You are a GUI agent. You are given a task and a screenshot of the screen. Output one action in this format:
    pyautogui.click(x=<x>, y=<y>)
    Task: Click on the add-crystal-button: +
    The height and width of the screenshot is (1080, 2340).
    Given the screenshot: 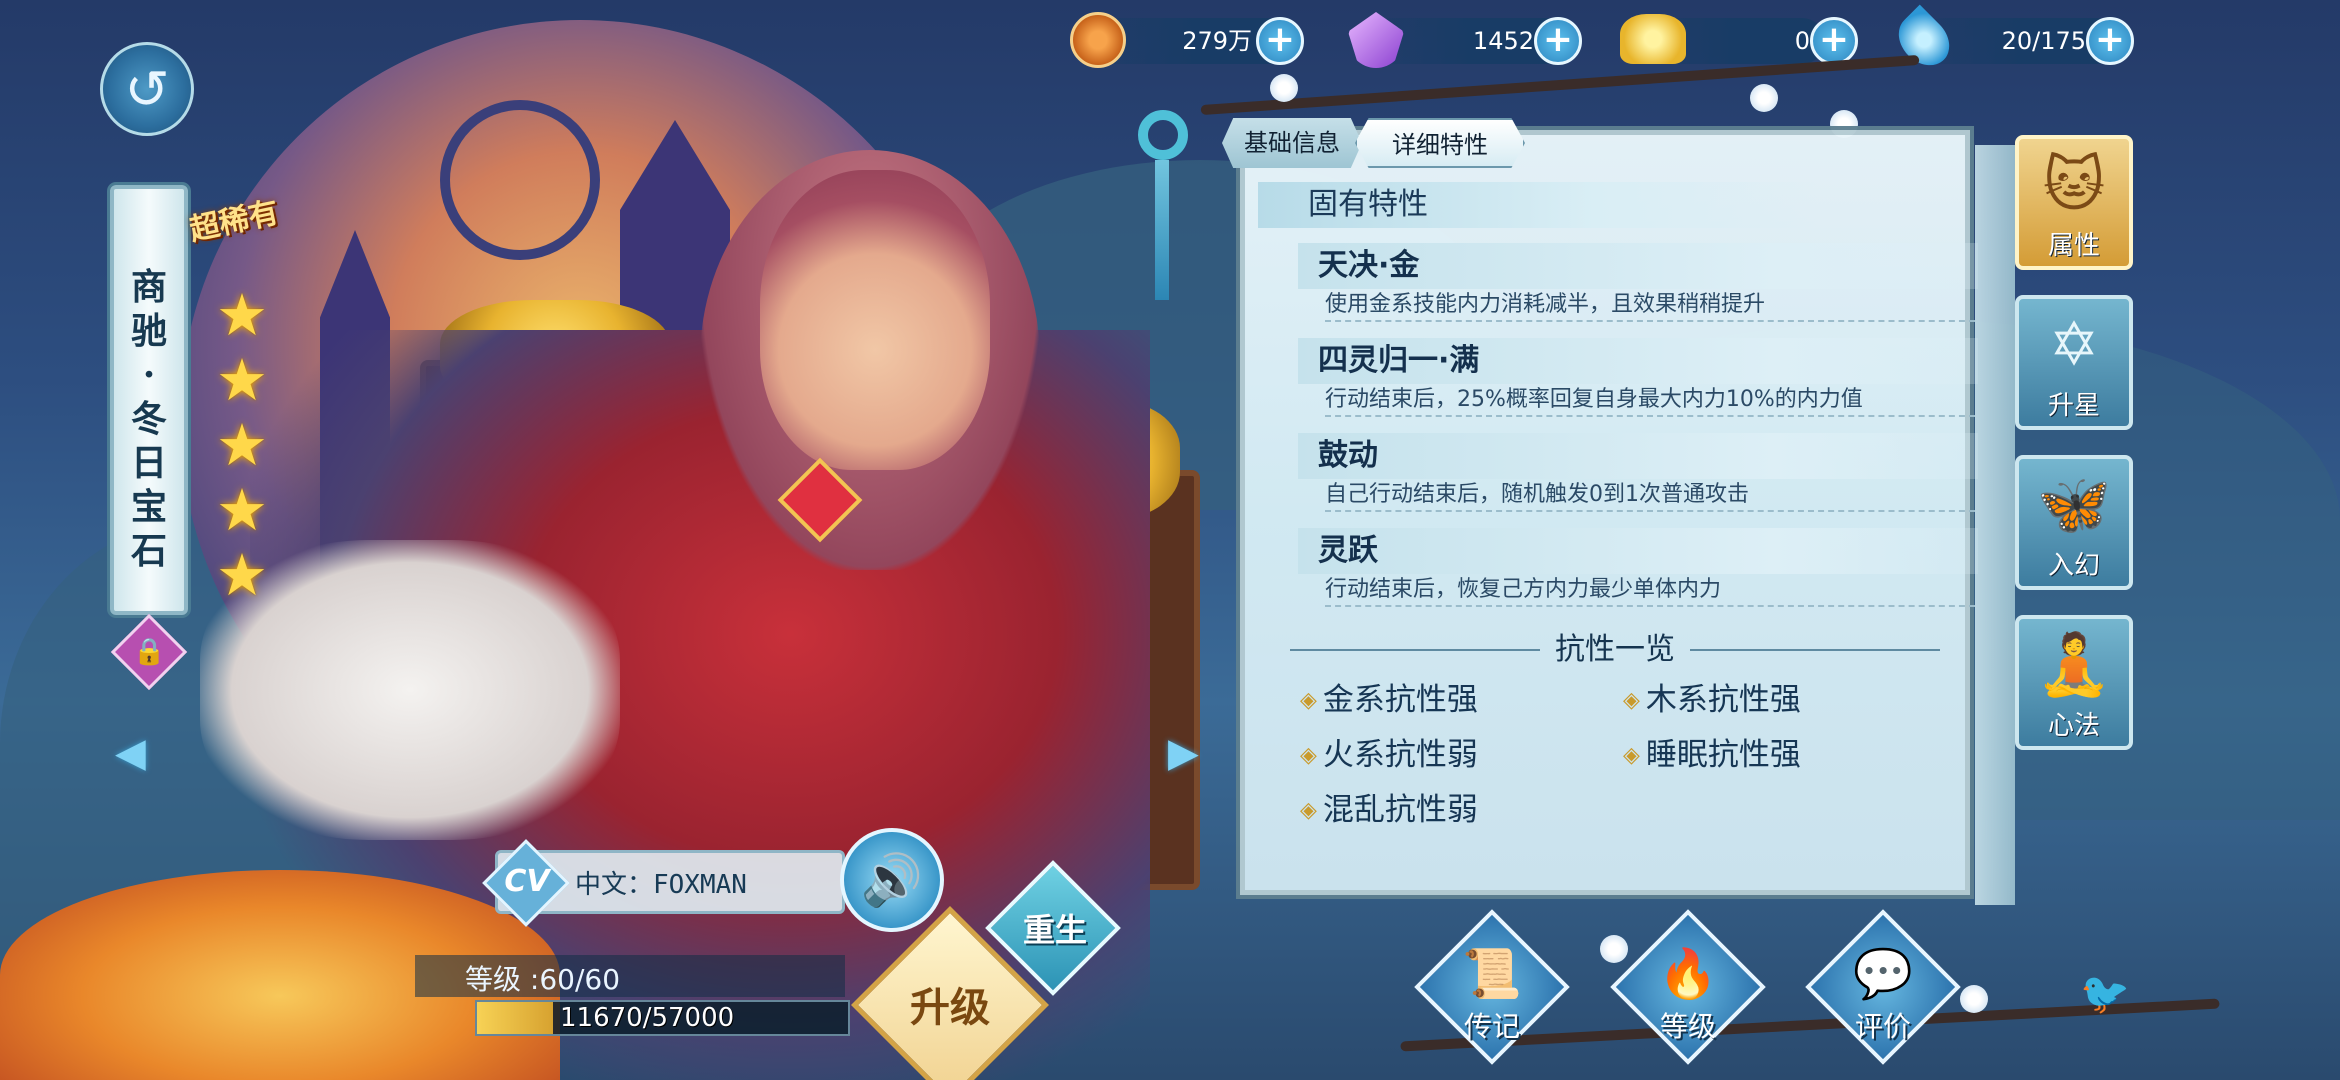 What is the action you would take?
    pyautogui.click(x=1558, y=41)
    